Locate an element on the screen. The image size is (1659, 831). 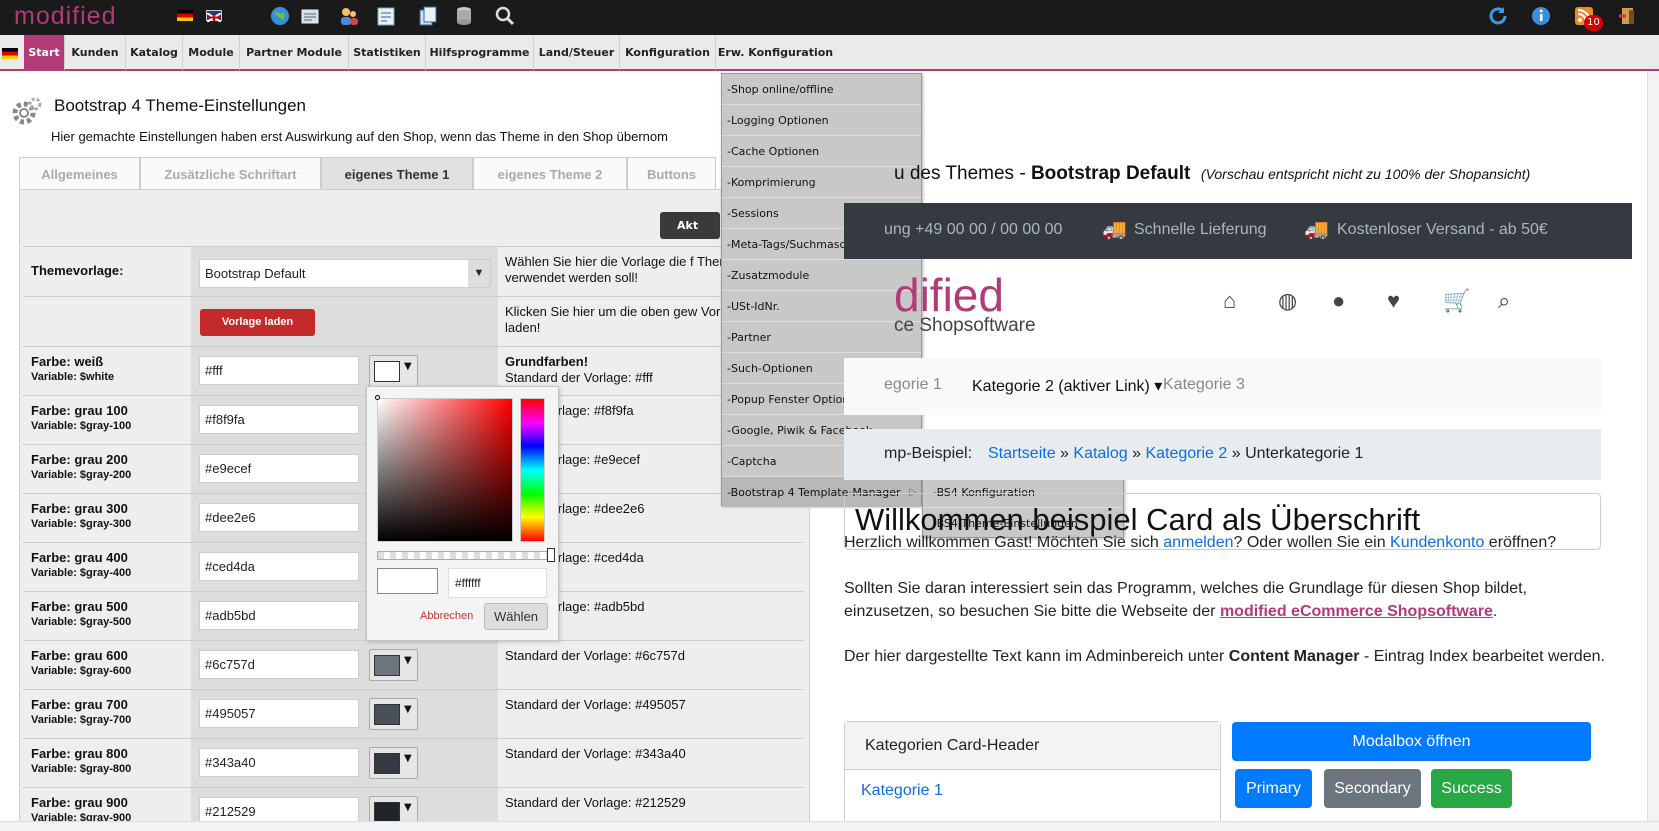
preview-free-shipping-text: Kostenloser Versand - ab 50€ is located at coordinates (1442, 229).